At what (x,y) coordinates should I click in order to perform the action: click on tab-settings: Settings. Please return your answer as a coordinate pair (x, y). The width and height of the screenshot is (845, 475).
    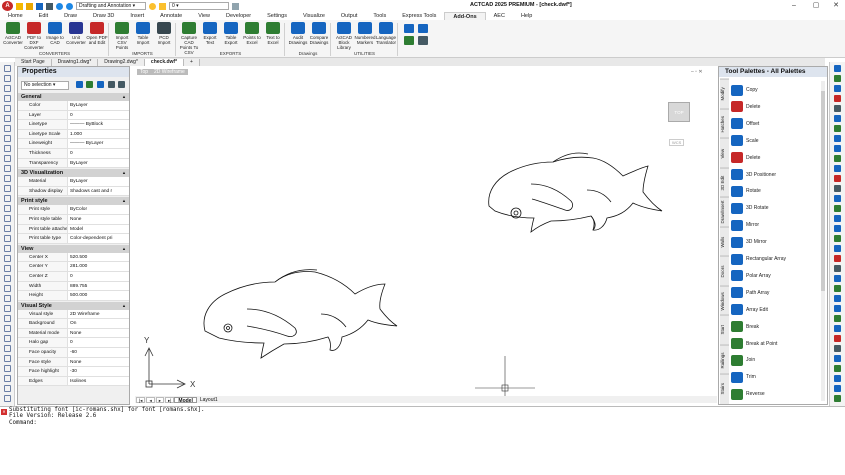
    Looking at the image, I should click on (277, 16).